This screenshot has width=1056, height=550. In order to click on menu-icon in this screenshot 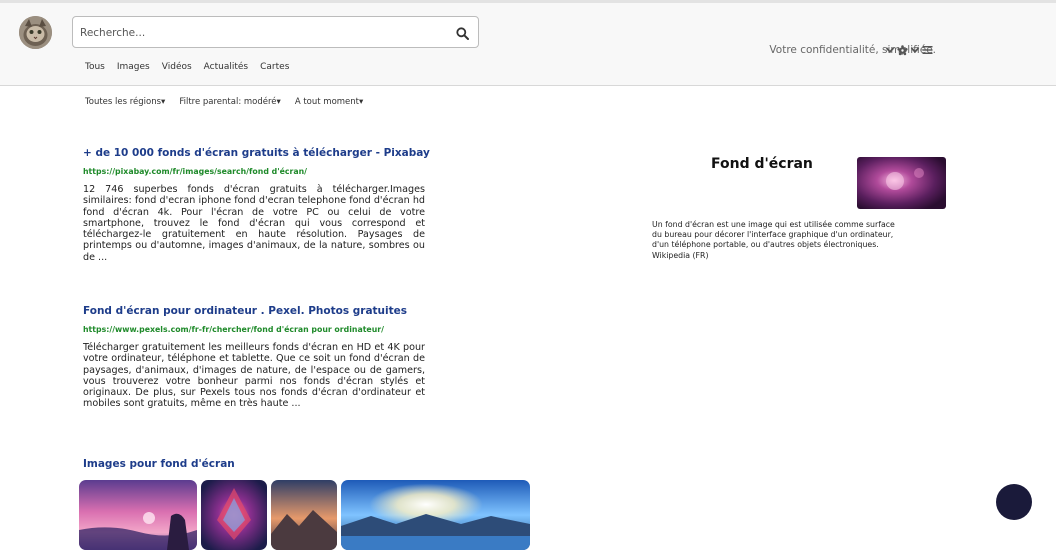, I will do `click(927, 50)`.